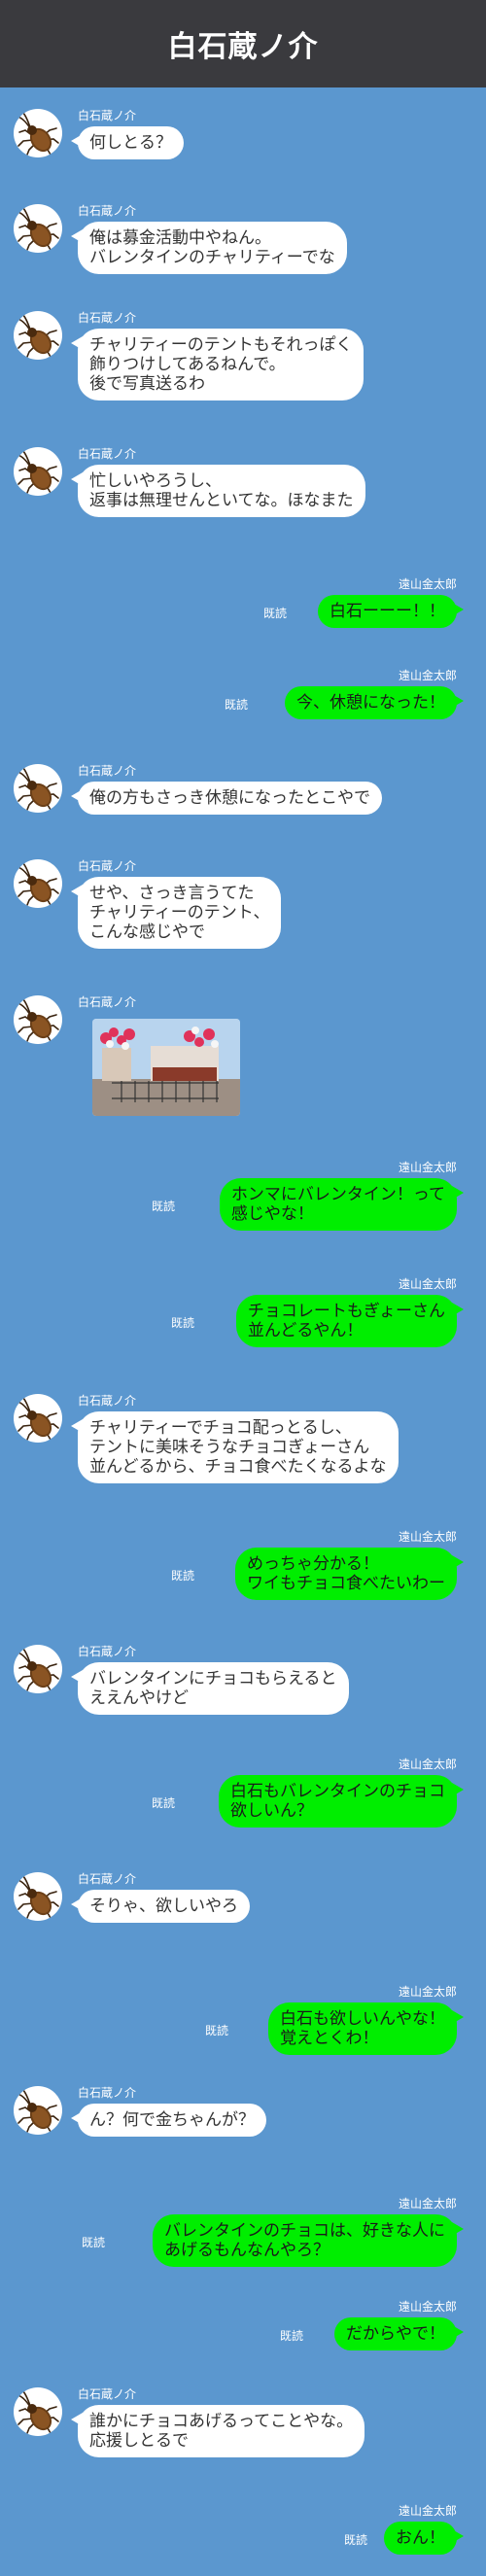 This screenshot has height=2576, width=486. I want to click on message-text: 並んどるやん！, so click(305, 1330).